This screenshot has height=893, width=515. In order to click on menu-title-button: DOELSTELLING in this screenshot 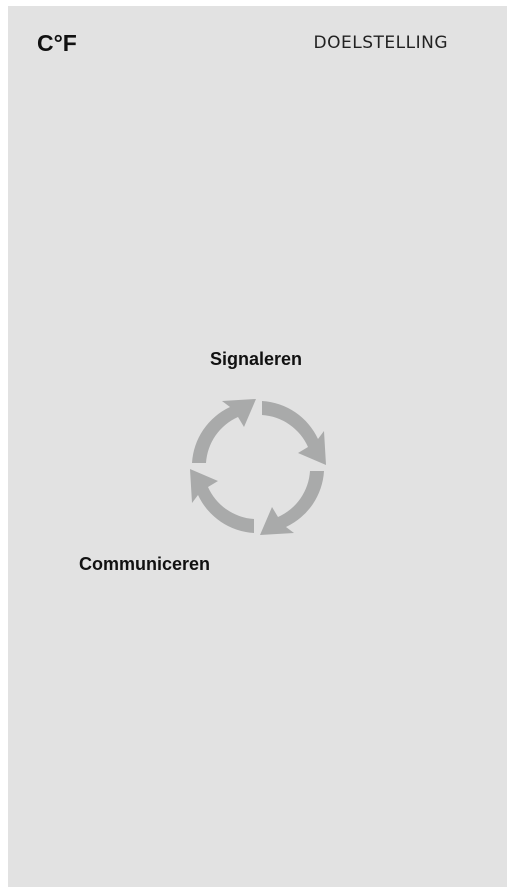, I will do `click(381, 43)`.